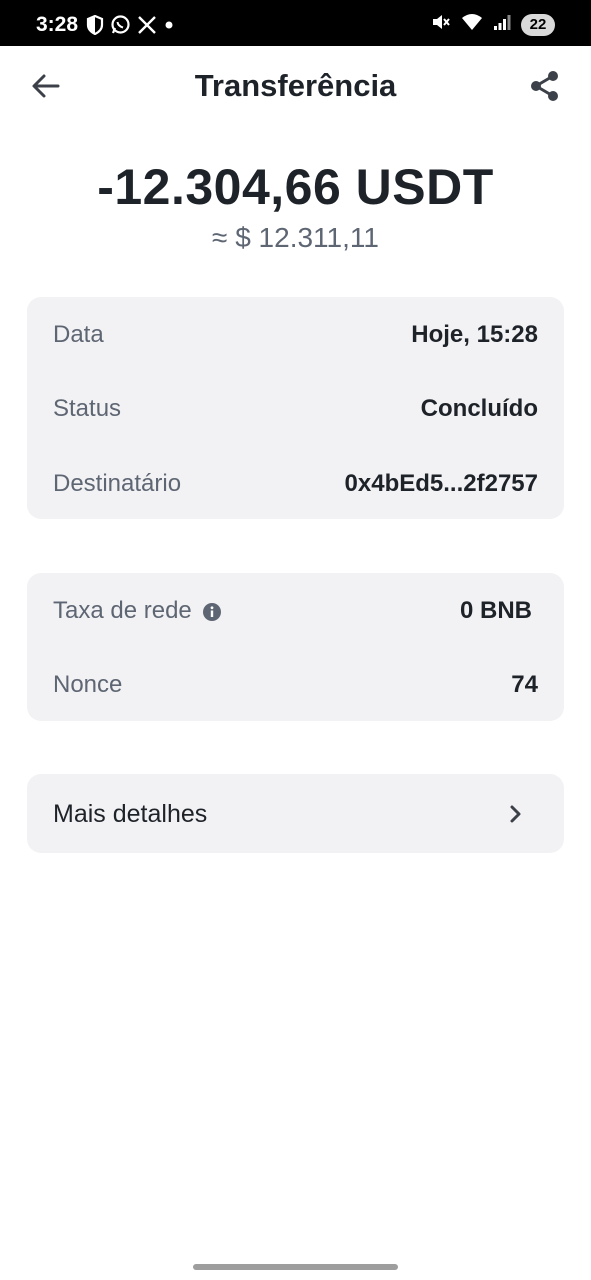 This screenshot has width=591, height=1280. What do you see at coordinates (538, 24) in the screenshot?
I see `battery-indicator: 22` at bounding box center [538, 24].